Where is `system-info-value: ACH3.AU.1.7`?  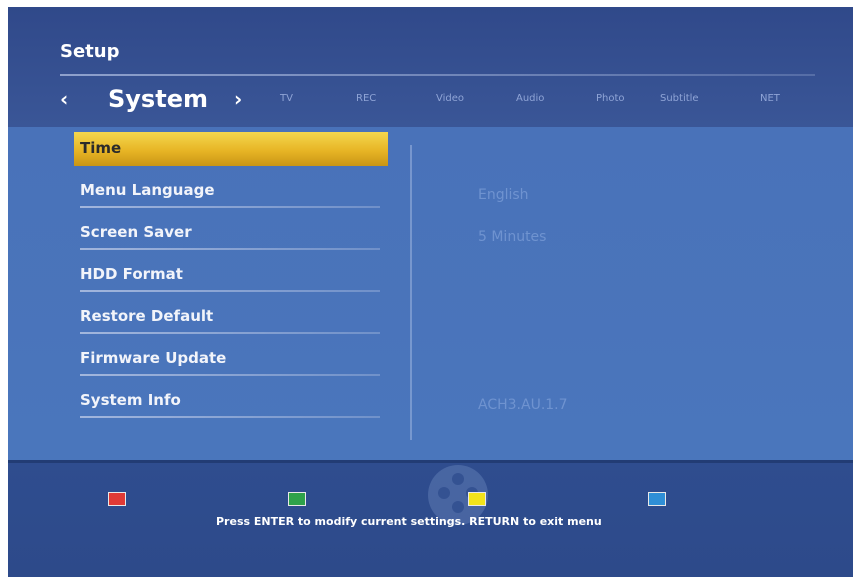
system-info-value: ACH3.AU.1.7 is located at coordinates (523, 405).